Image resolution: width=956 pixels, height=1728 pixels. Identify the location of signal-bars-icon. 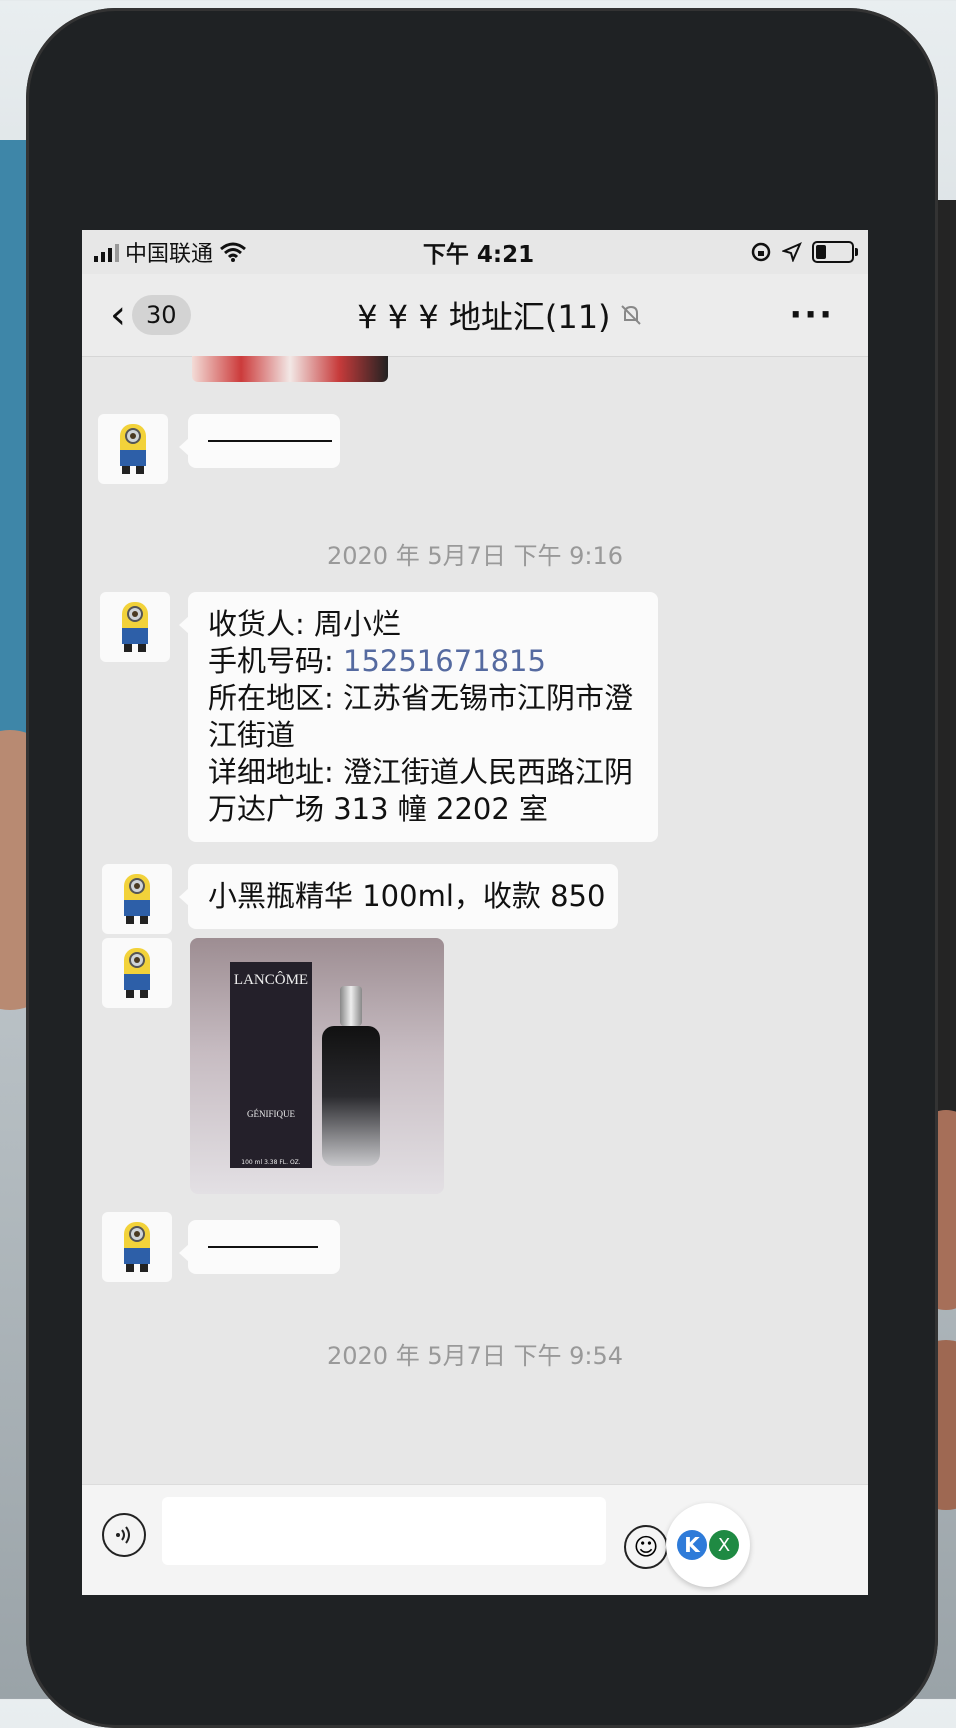
(106, 252).